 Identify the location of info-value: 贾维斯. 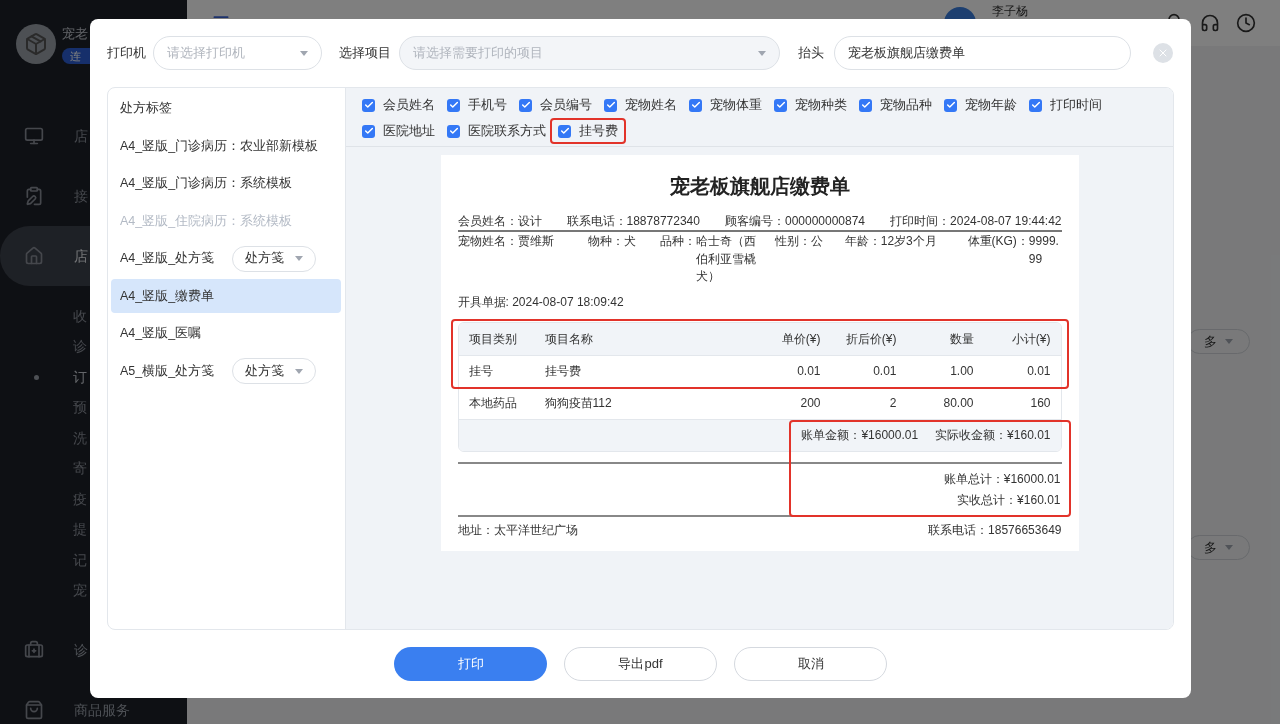
(535, 241).